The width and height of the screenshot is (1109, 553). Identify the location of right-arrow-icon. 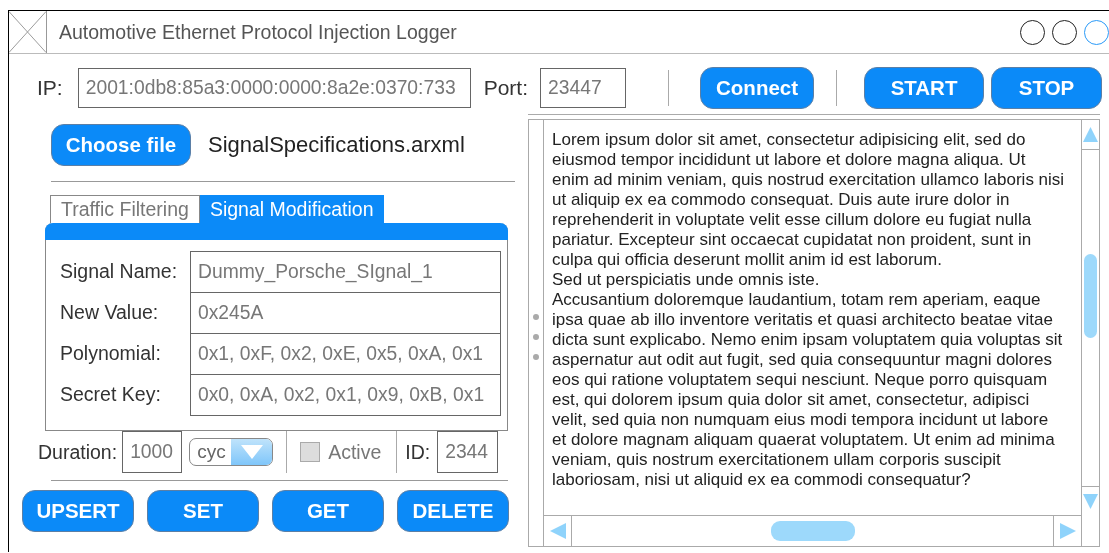
(1067, 531).